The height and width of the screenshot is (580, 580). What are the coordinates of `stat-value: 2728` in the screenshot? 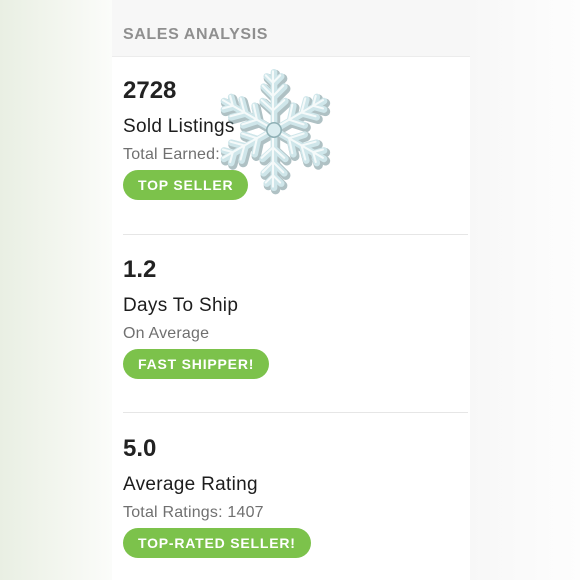 It's located at (150, 90).